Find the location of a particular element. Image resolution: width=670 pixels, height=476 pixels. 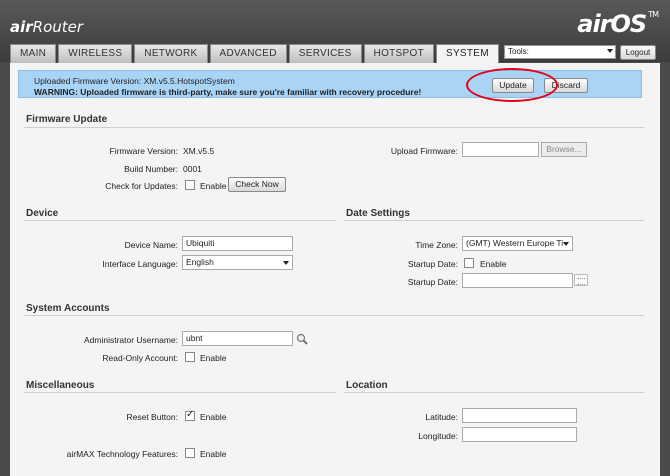

time-zone-select: (GMT) Western Europe Ti is located at coordinates (517, 243).